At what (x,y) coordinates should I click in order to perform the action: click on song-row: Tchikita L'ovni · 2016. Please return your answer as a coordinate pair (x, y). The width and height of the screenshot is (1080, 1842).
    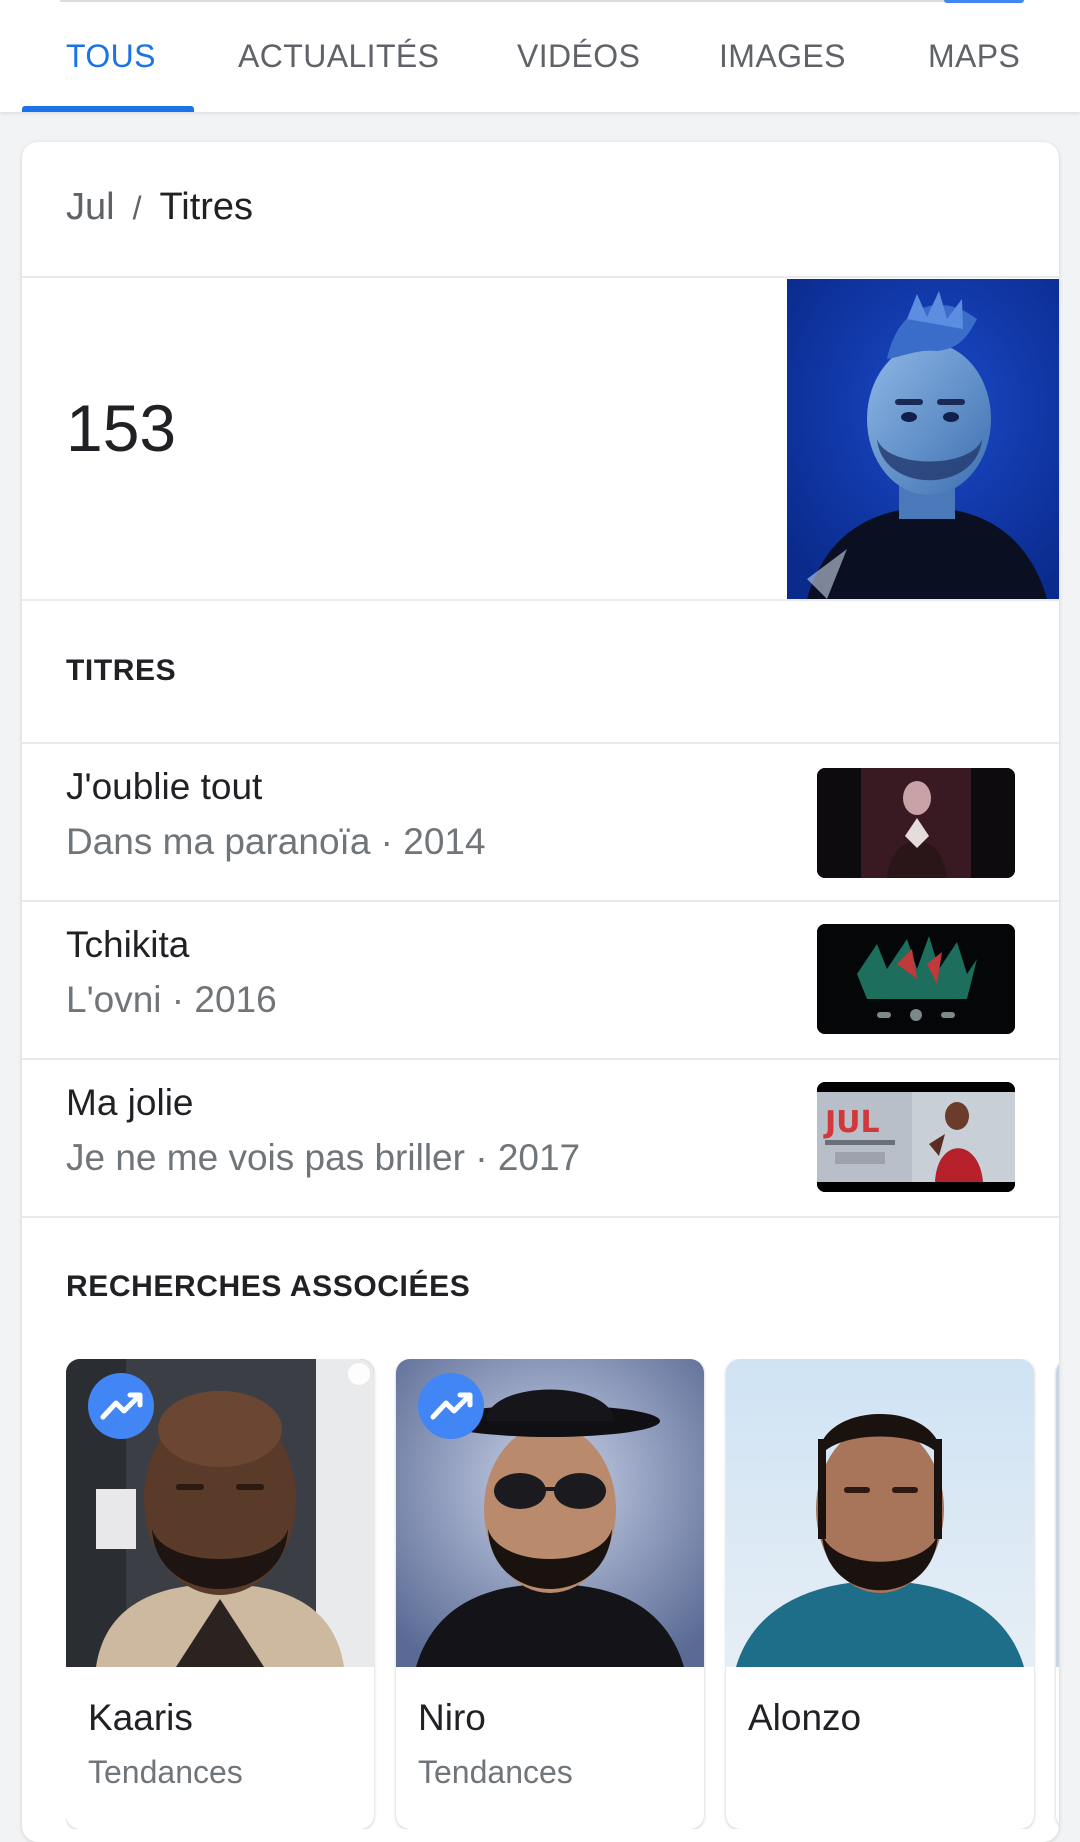
    Looking at the image, I should click on (540, 980).